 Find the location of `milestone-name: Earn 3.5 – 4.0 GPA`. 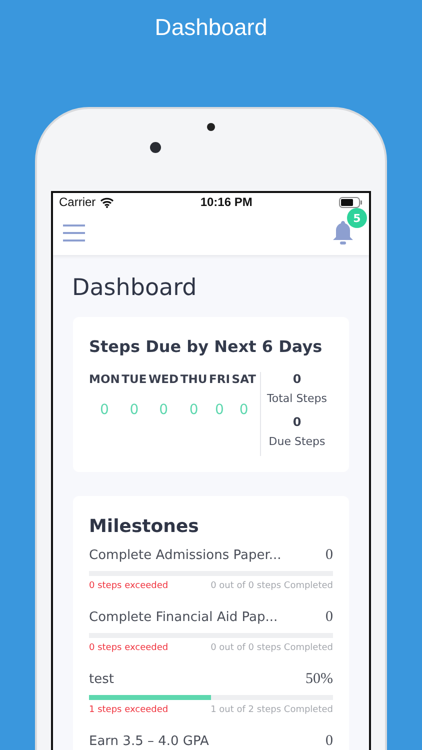

milestone-name: Earn 3.5 – 4.0 GPA is located at coordinates (149, 741).